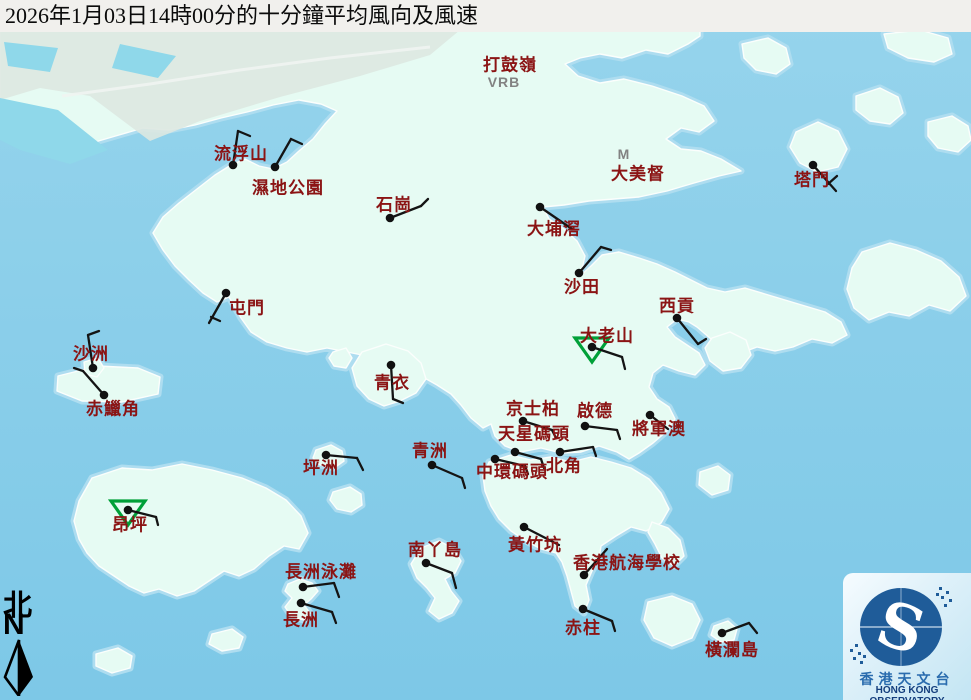 The width and height of the screenshot is (971, 700). What do you see at coordinates (595, 411) in the screenshot?
I see `station-label: 啟德` at bounding box center [595, 411].